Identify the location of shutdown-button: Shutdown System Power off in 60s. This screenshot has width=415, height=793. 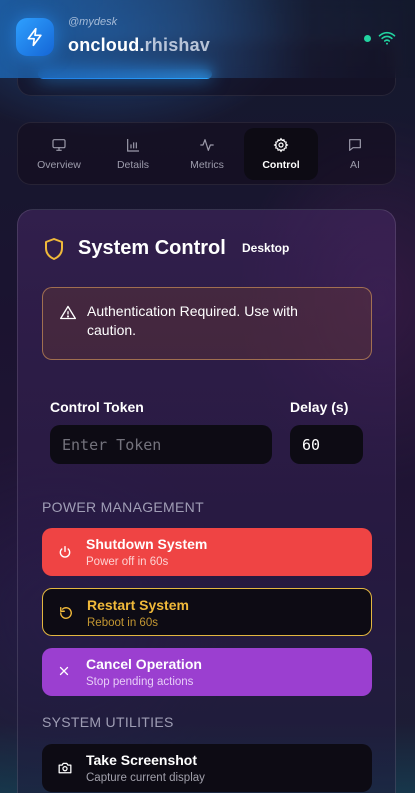
(207, 552).